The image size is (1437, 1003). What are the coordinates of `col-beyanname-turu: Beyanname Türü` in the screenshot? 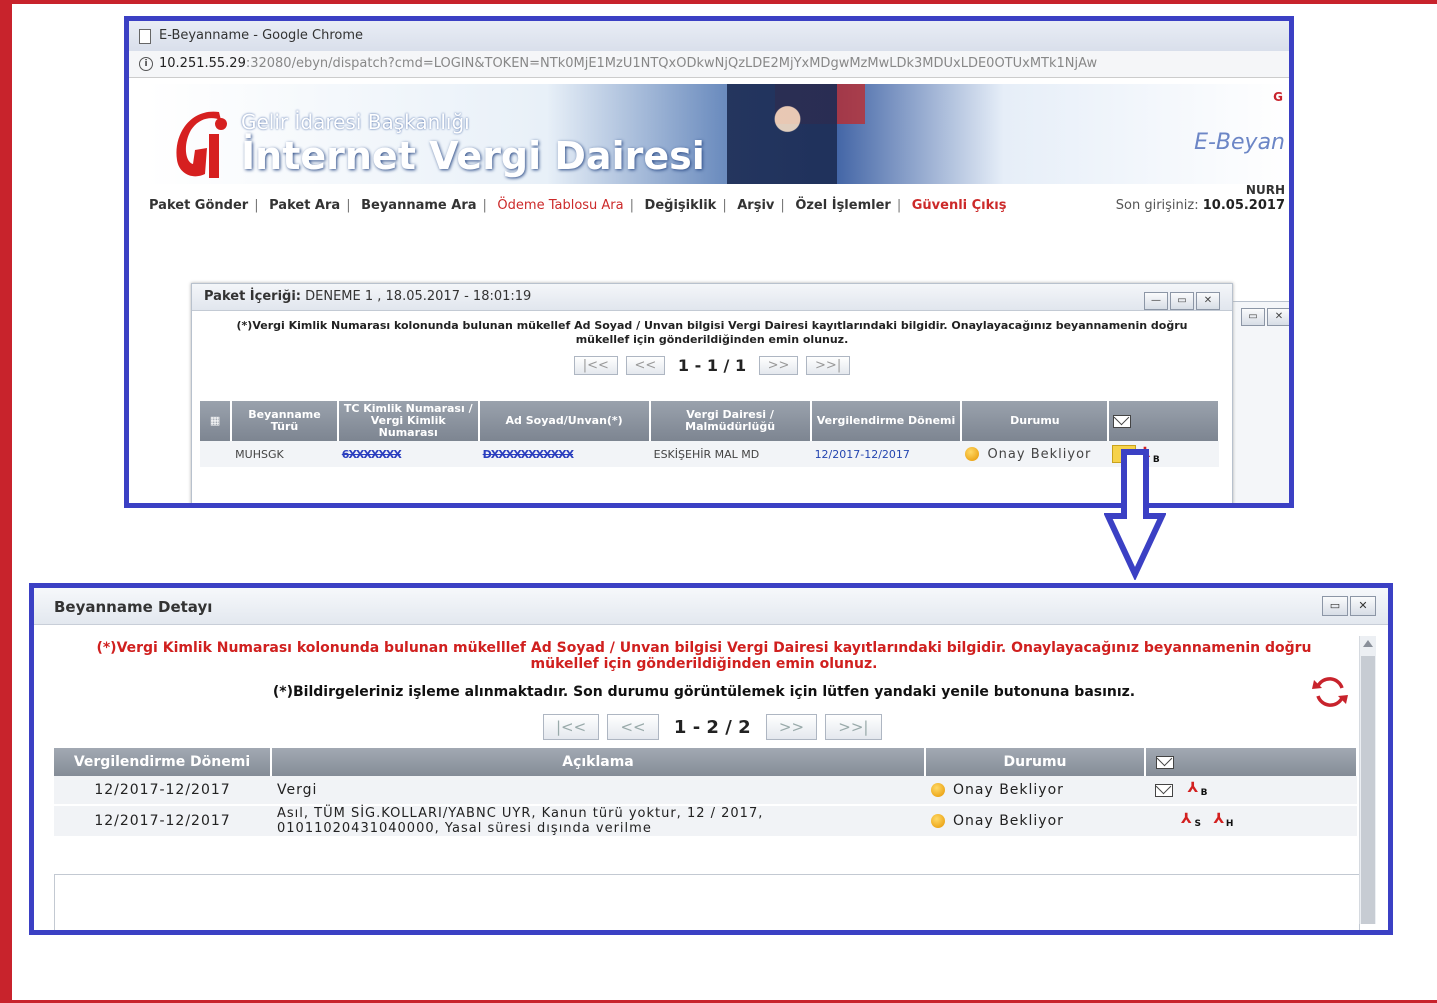 It's located at (285, 421).